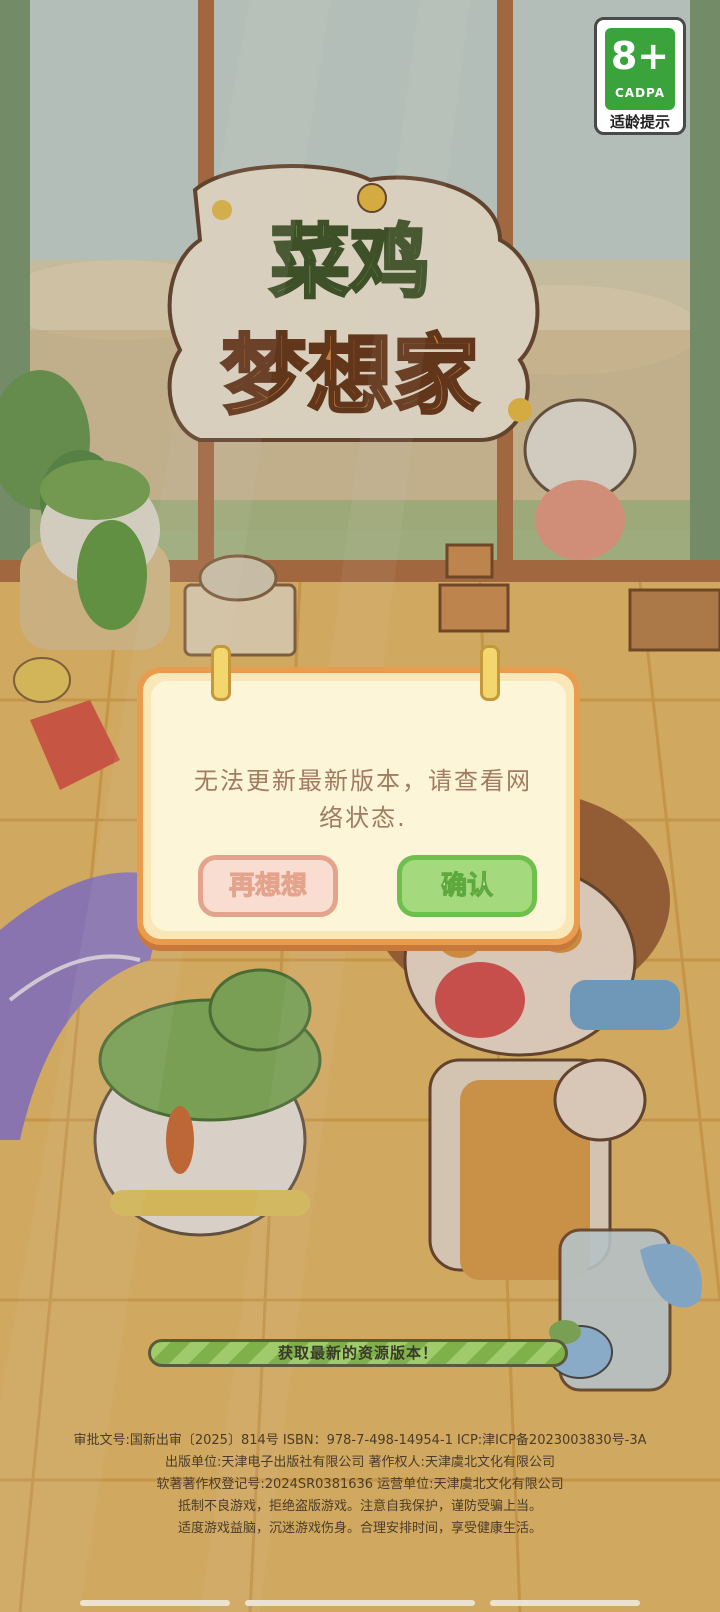 The image size is (720, 1612). Describe the element at coordinates (155, 1603) in the screenshot. I see `nav-gesture-bar-left` at that location.